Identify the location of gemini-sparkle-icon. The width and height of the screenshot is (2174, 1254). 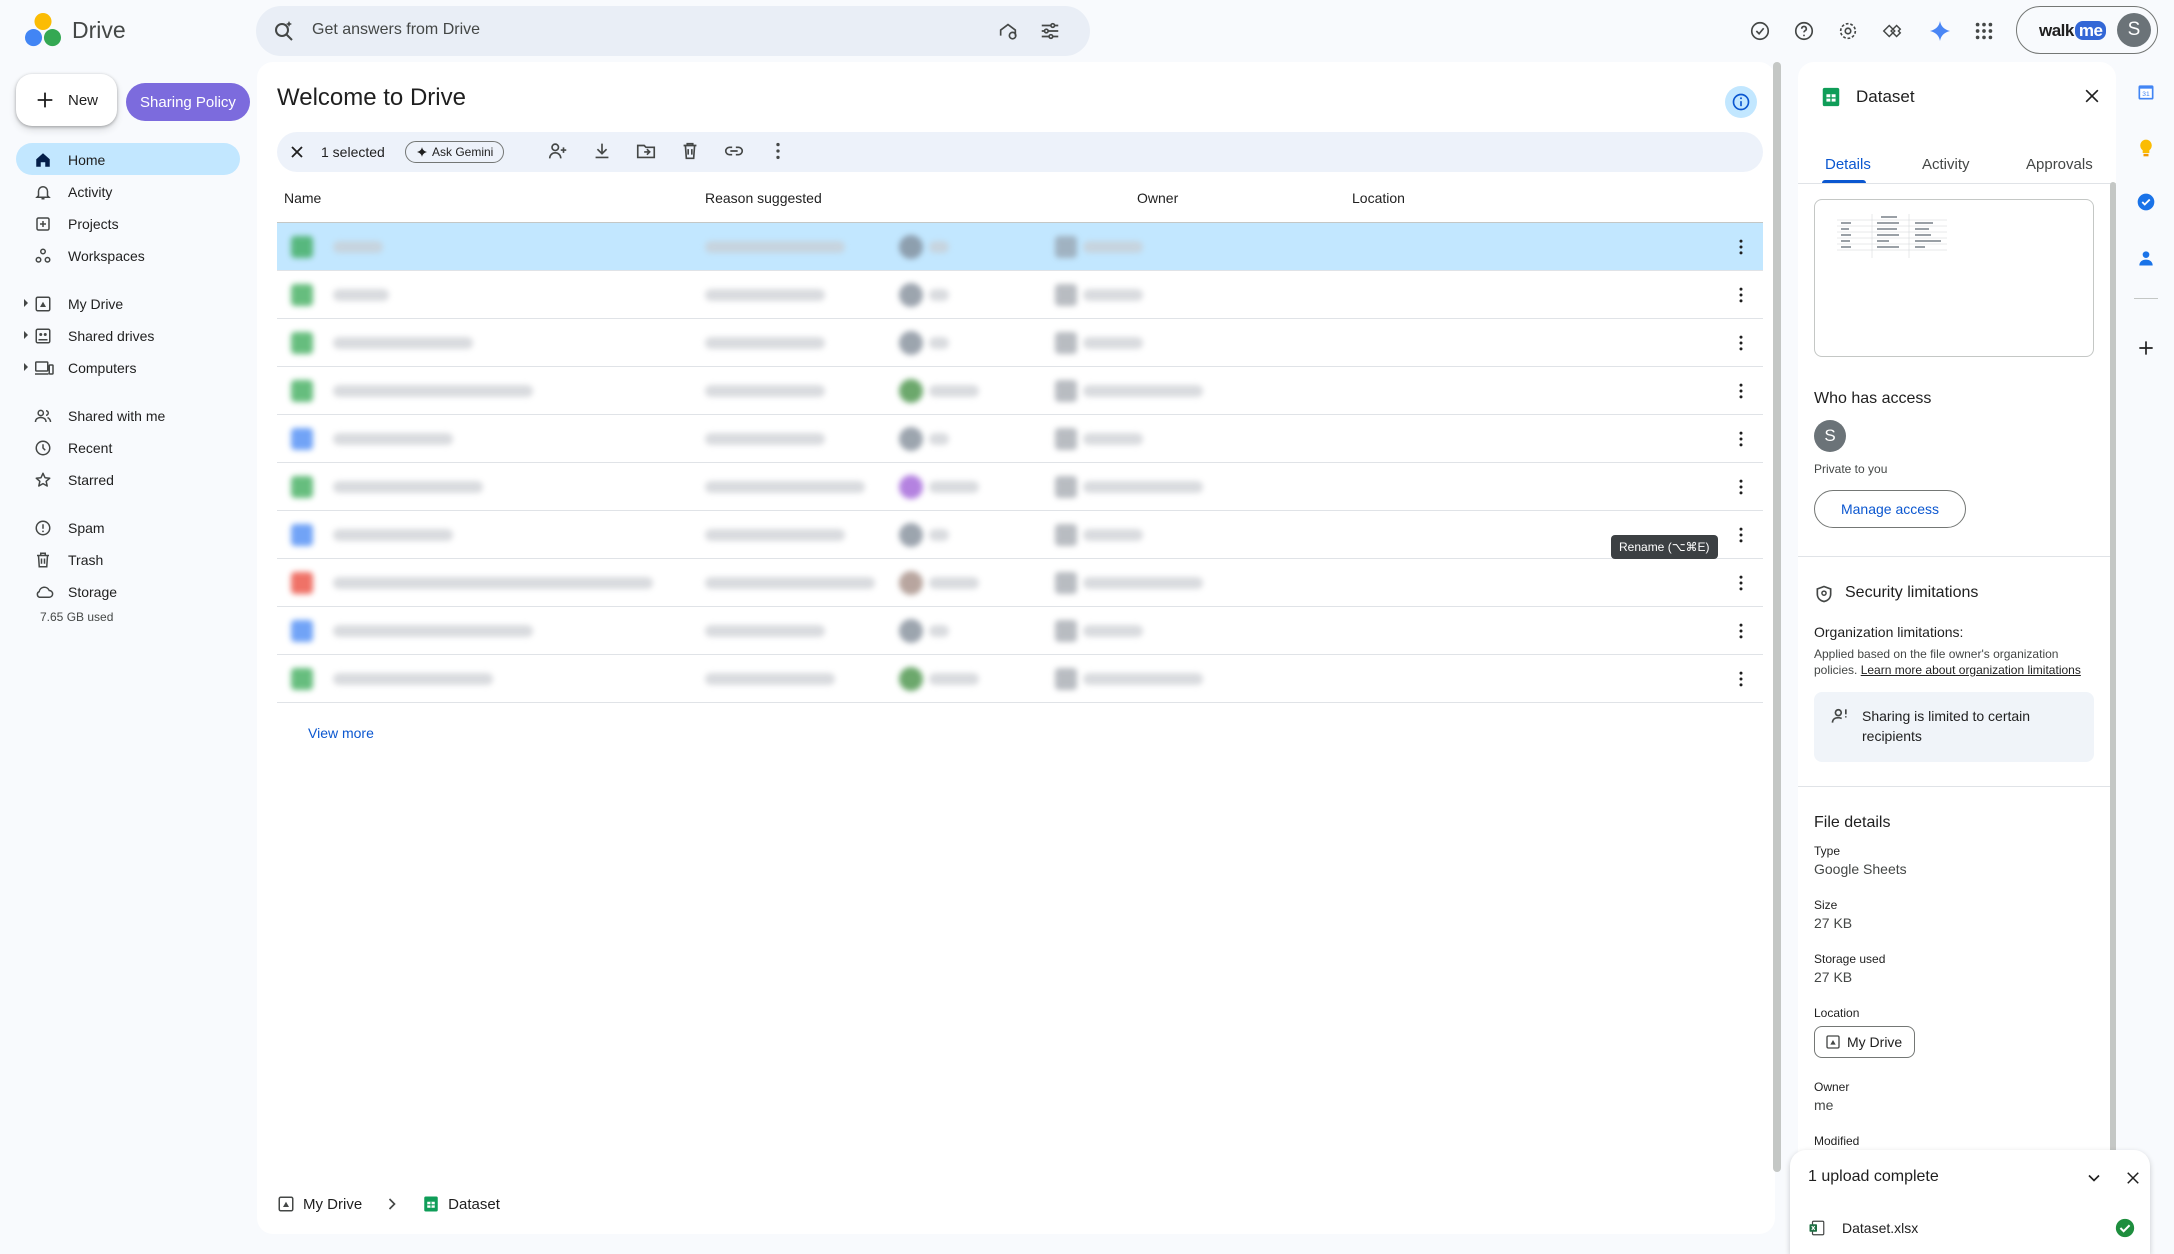
(1940, 31).